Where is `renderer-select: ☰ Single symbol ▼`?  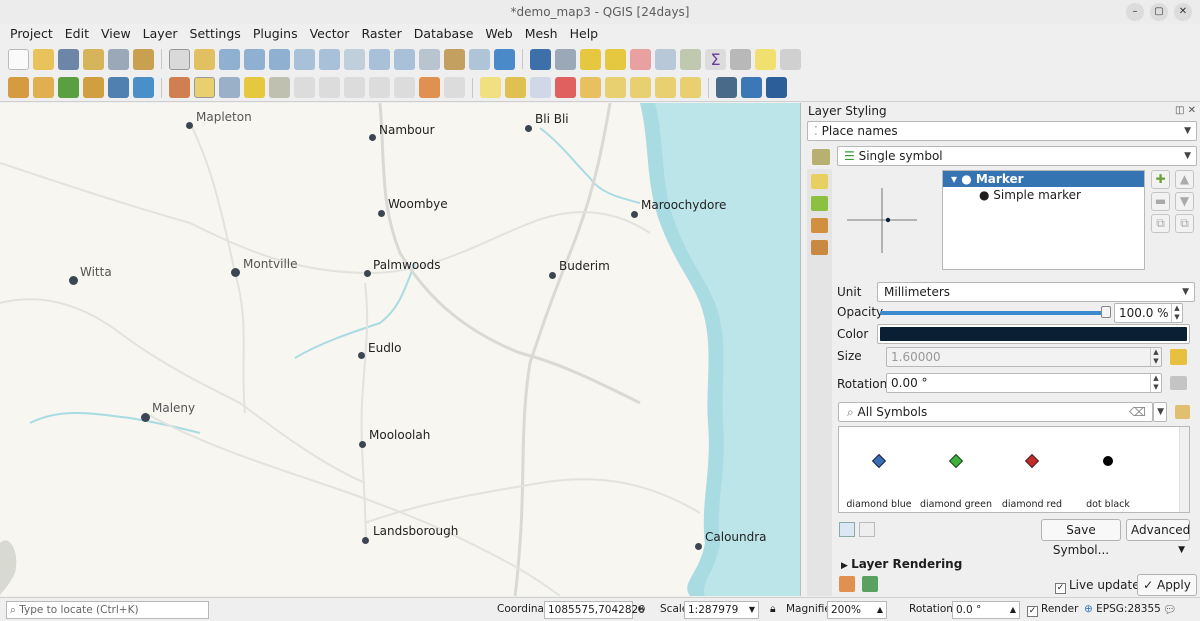 renderer-select: ☰ Single symbol ▼ is located at coordinates (1017, 156).